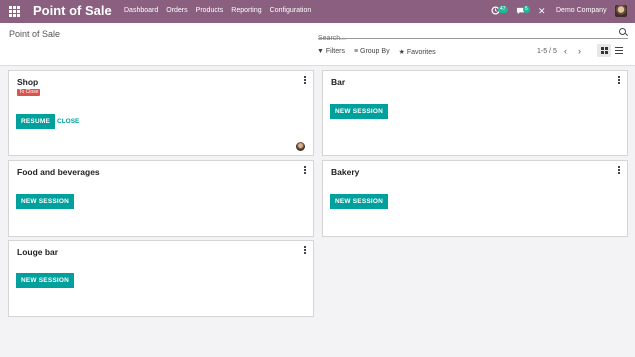 Image resolution: width=635 pixels, height=357 pixels. I want to click on search-bar, so click(473, 35).